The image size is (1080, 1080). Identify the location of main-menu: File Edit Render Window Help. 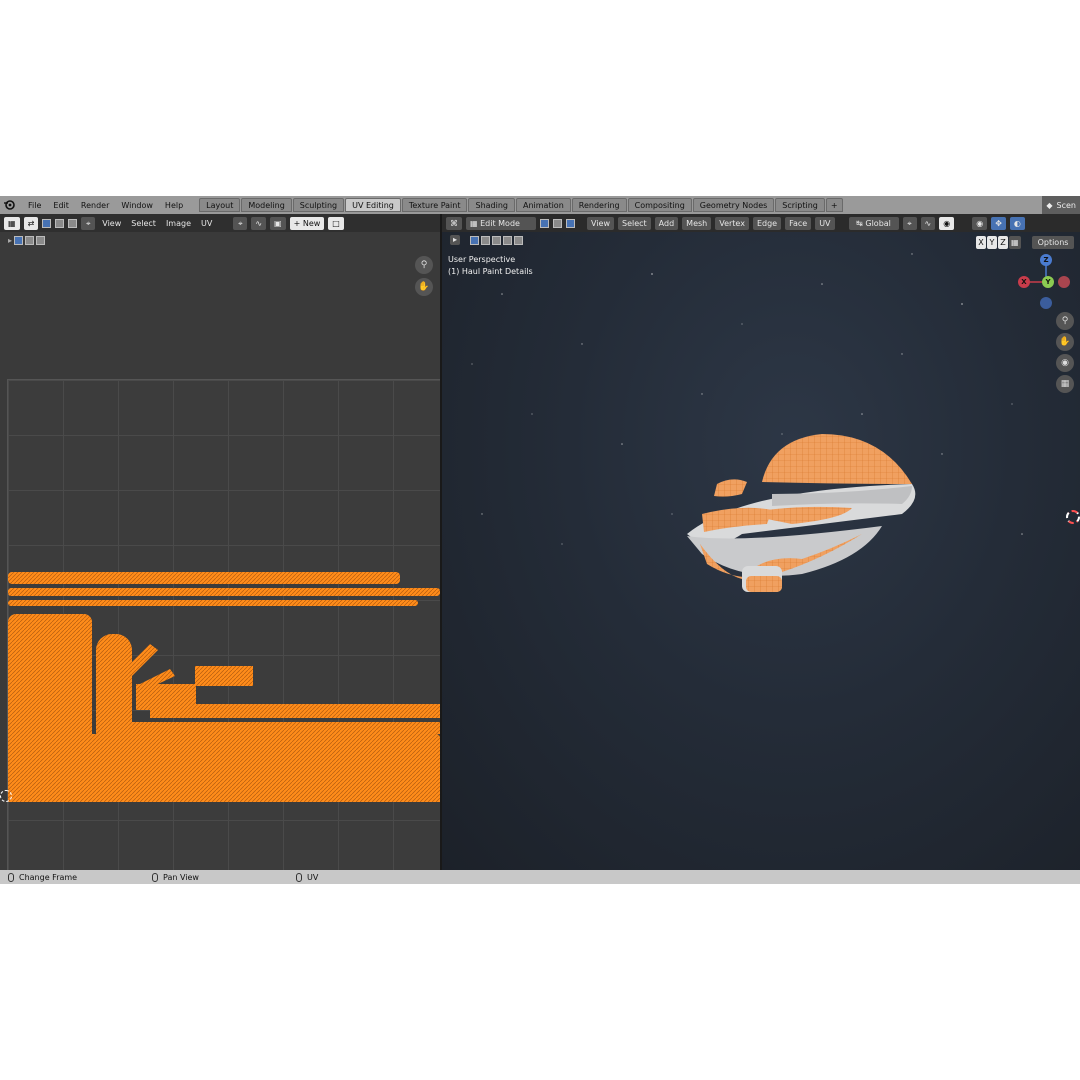
(103, 205).